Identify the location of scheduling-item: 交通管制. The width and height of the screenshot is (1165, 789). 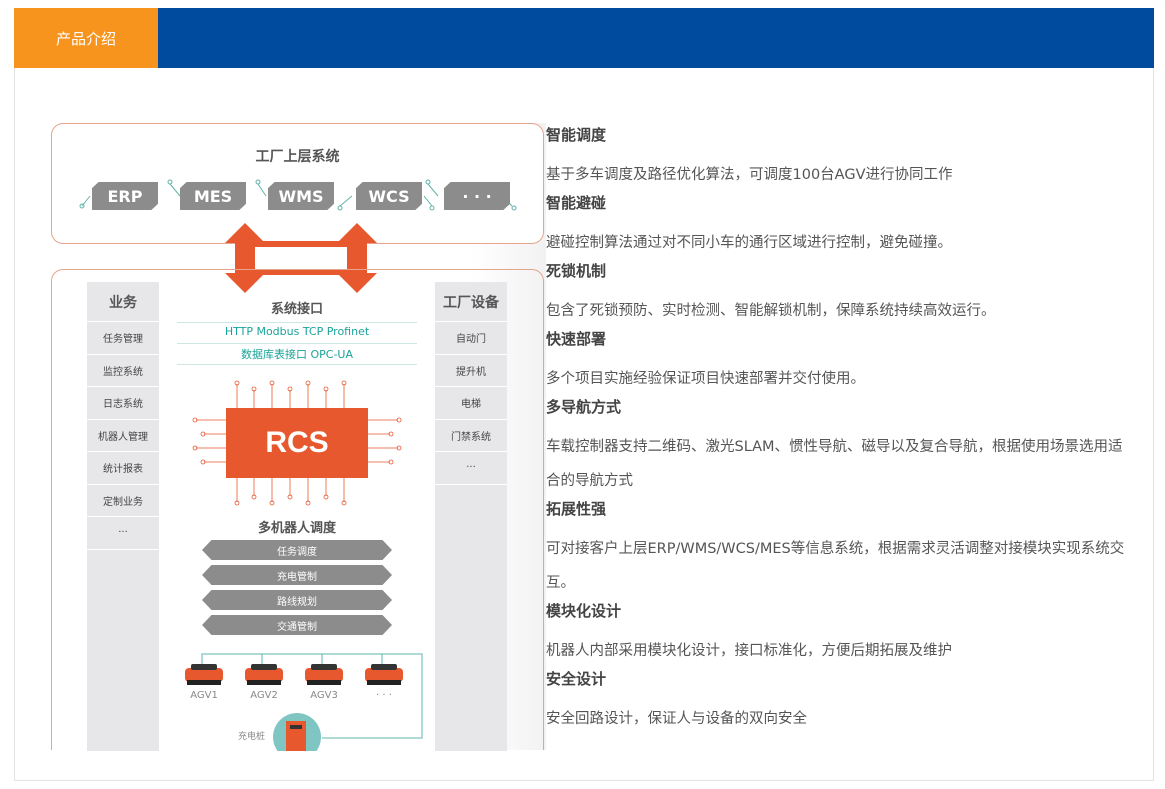
(297, 625).